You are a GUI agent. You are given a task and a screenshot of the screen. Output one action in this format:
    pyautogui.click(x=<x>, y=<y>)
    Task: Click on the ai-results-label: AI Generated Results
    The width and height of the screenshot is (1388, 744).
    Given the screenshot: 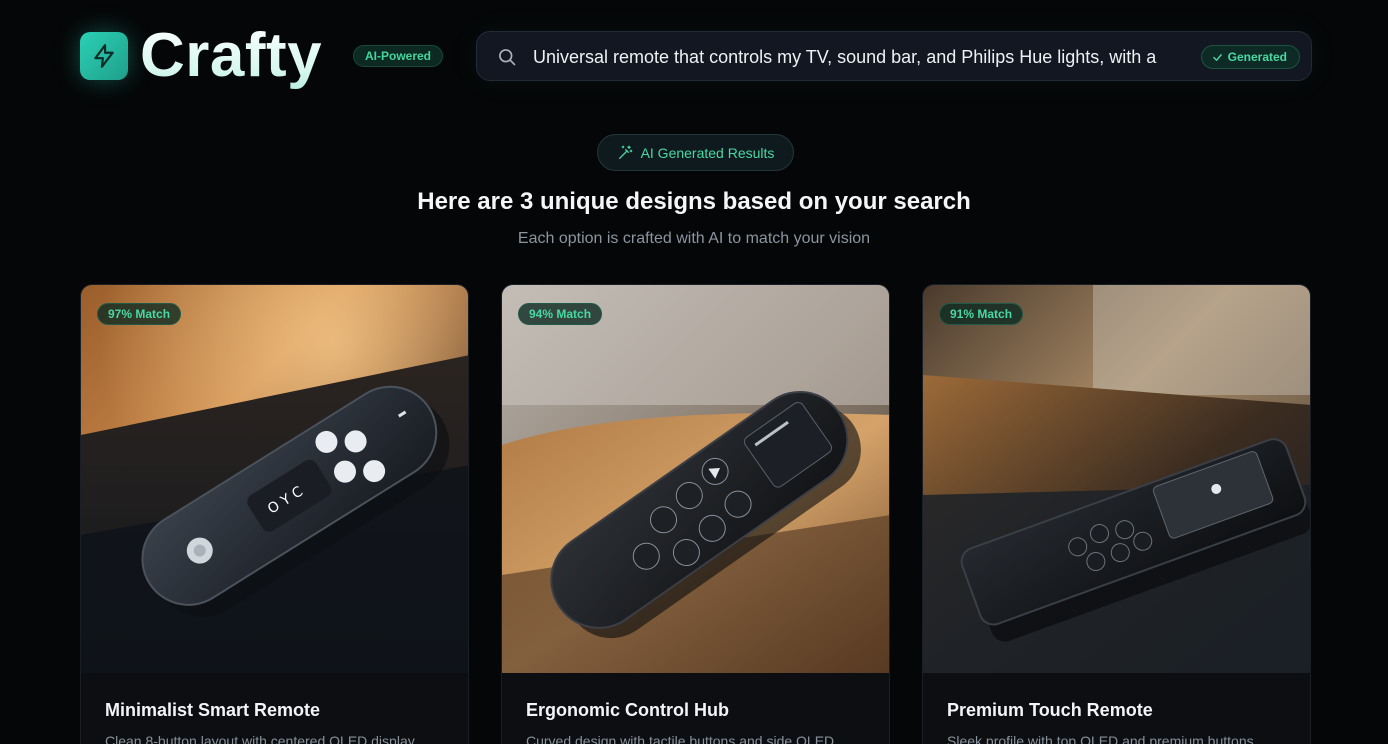 What is the action you would take?
    pyautogui.click(x=707, y=152)
    